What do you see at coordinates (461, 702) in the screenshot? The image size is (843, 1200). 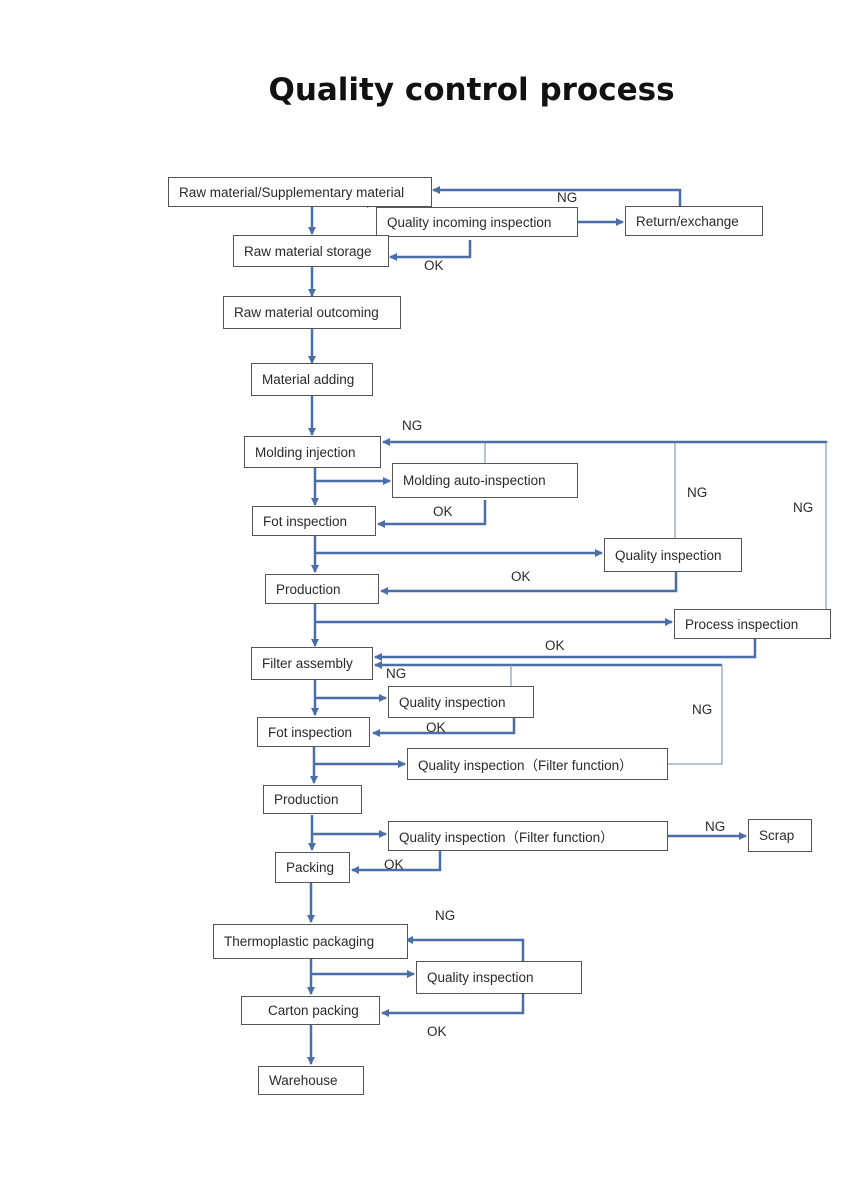 I see `node-quality-inspection-2: Quality inspection` at bounding box center [461, 702].